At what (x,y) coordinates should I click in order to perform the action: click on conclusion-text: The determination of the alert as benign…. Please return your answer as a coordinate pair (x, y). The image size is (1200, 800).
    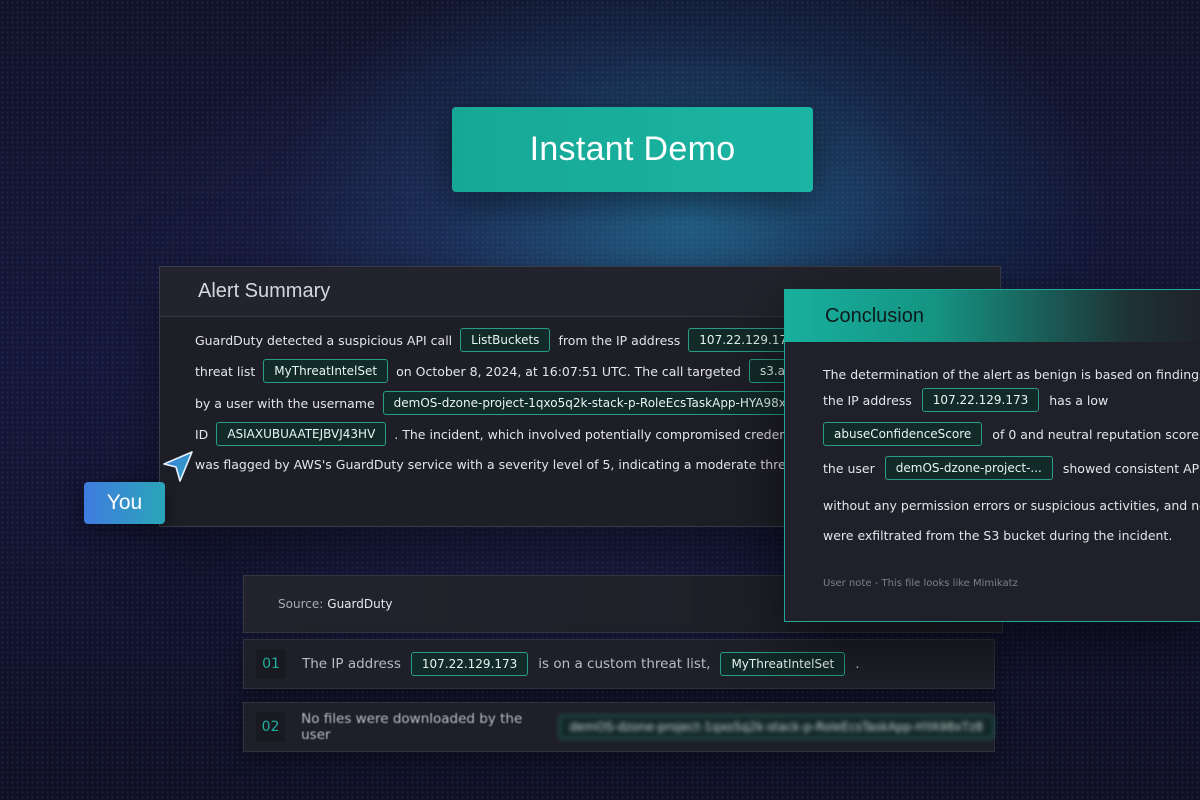
    Looking at the image, I should click on (1011, 374).